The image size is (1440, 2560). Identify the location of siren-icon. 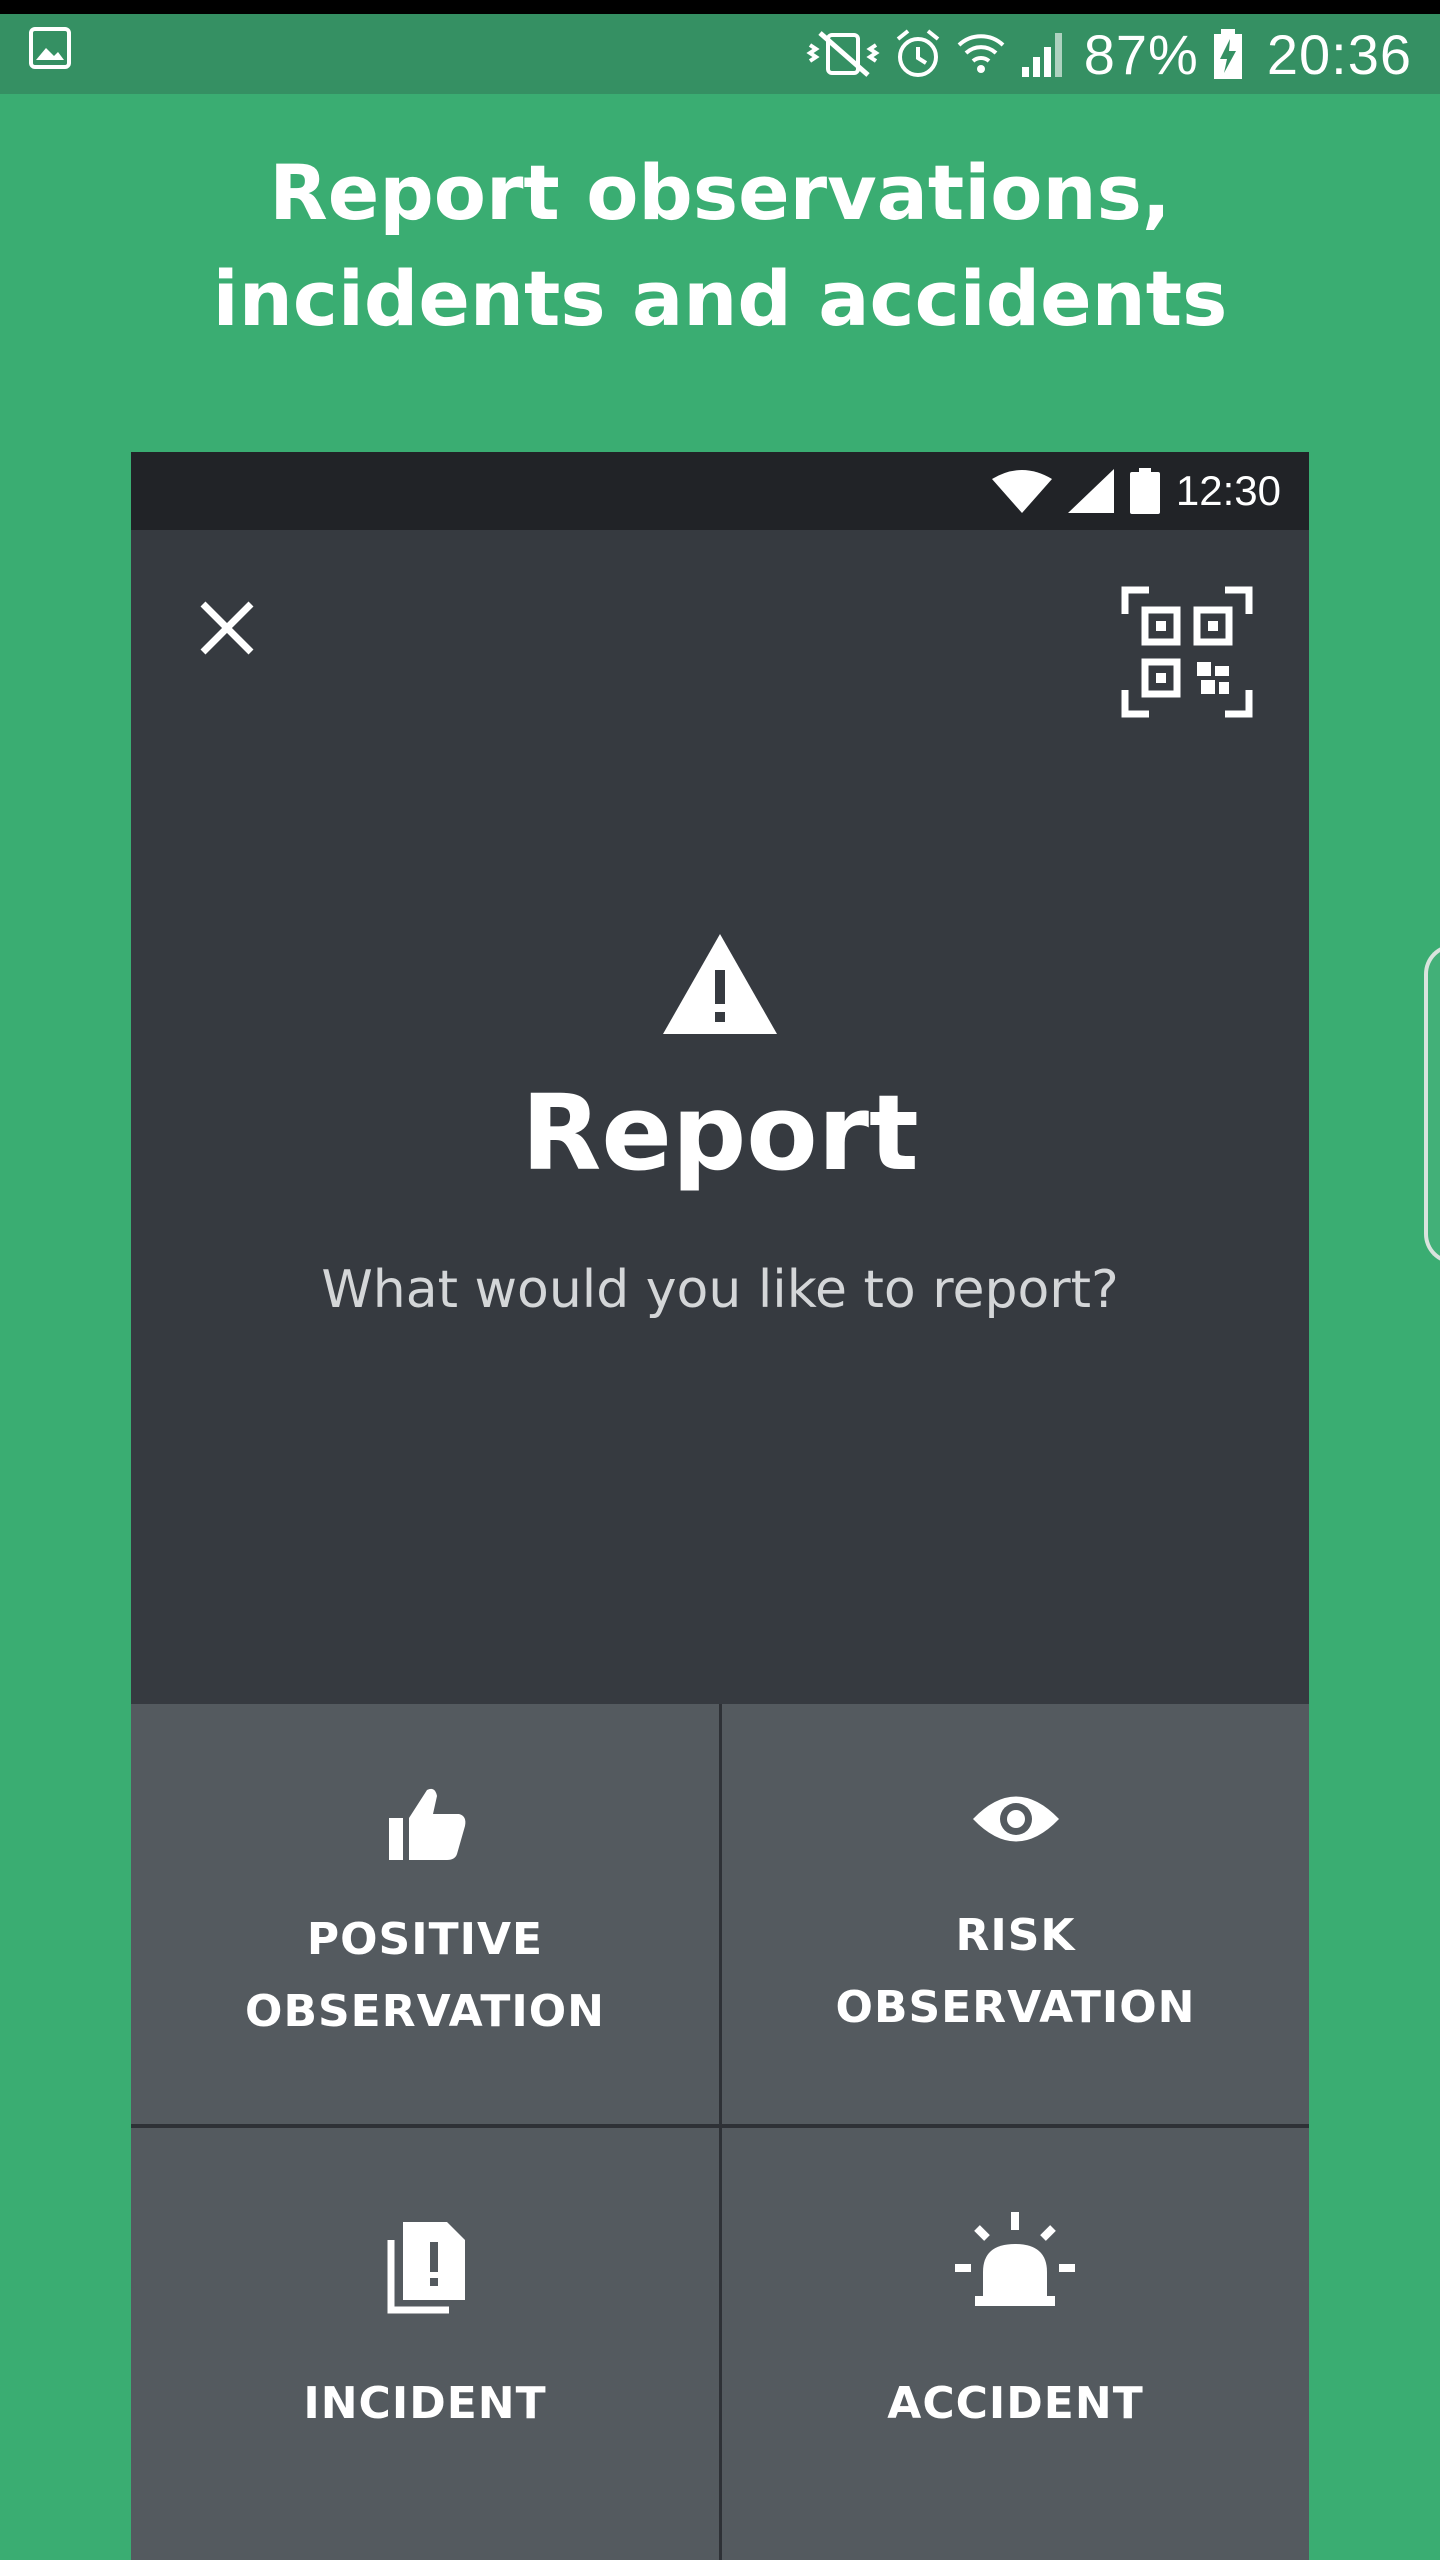
(1015, 2259).